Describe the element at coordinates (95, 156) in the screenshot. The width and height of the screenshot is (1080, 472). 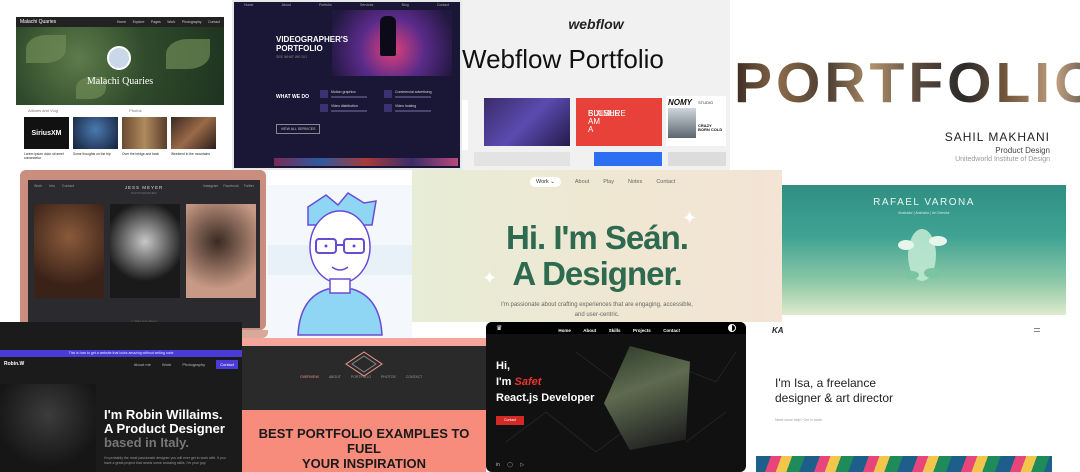
I see `malachi-caption: Some thoughts on the trip` at that location.